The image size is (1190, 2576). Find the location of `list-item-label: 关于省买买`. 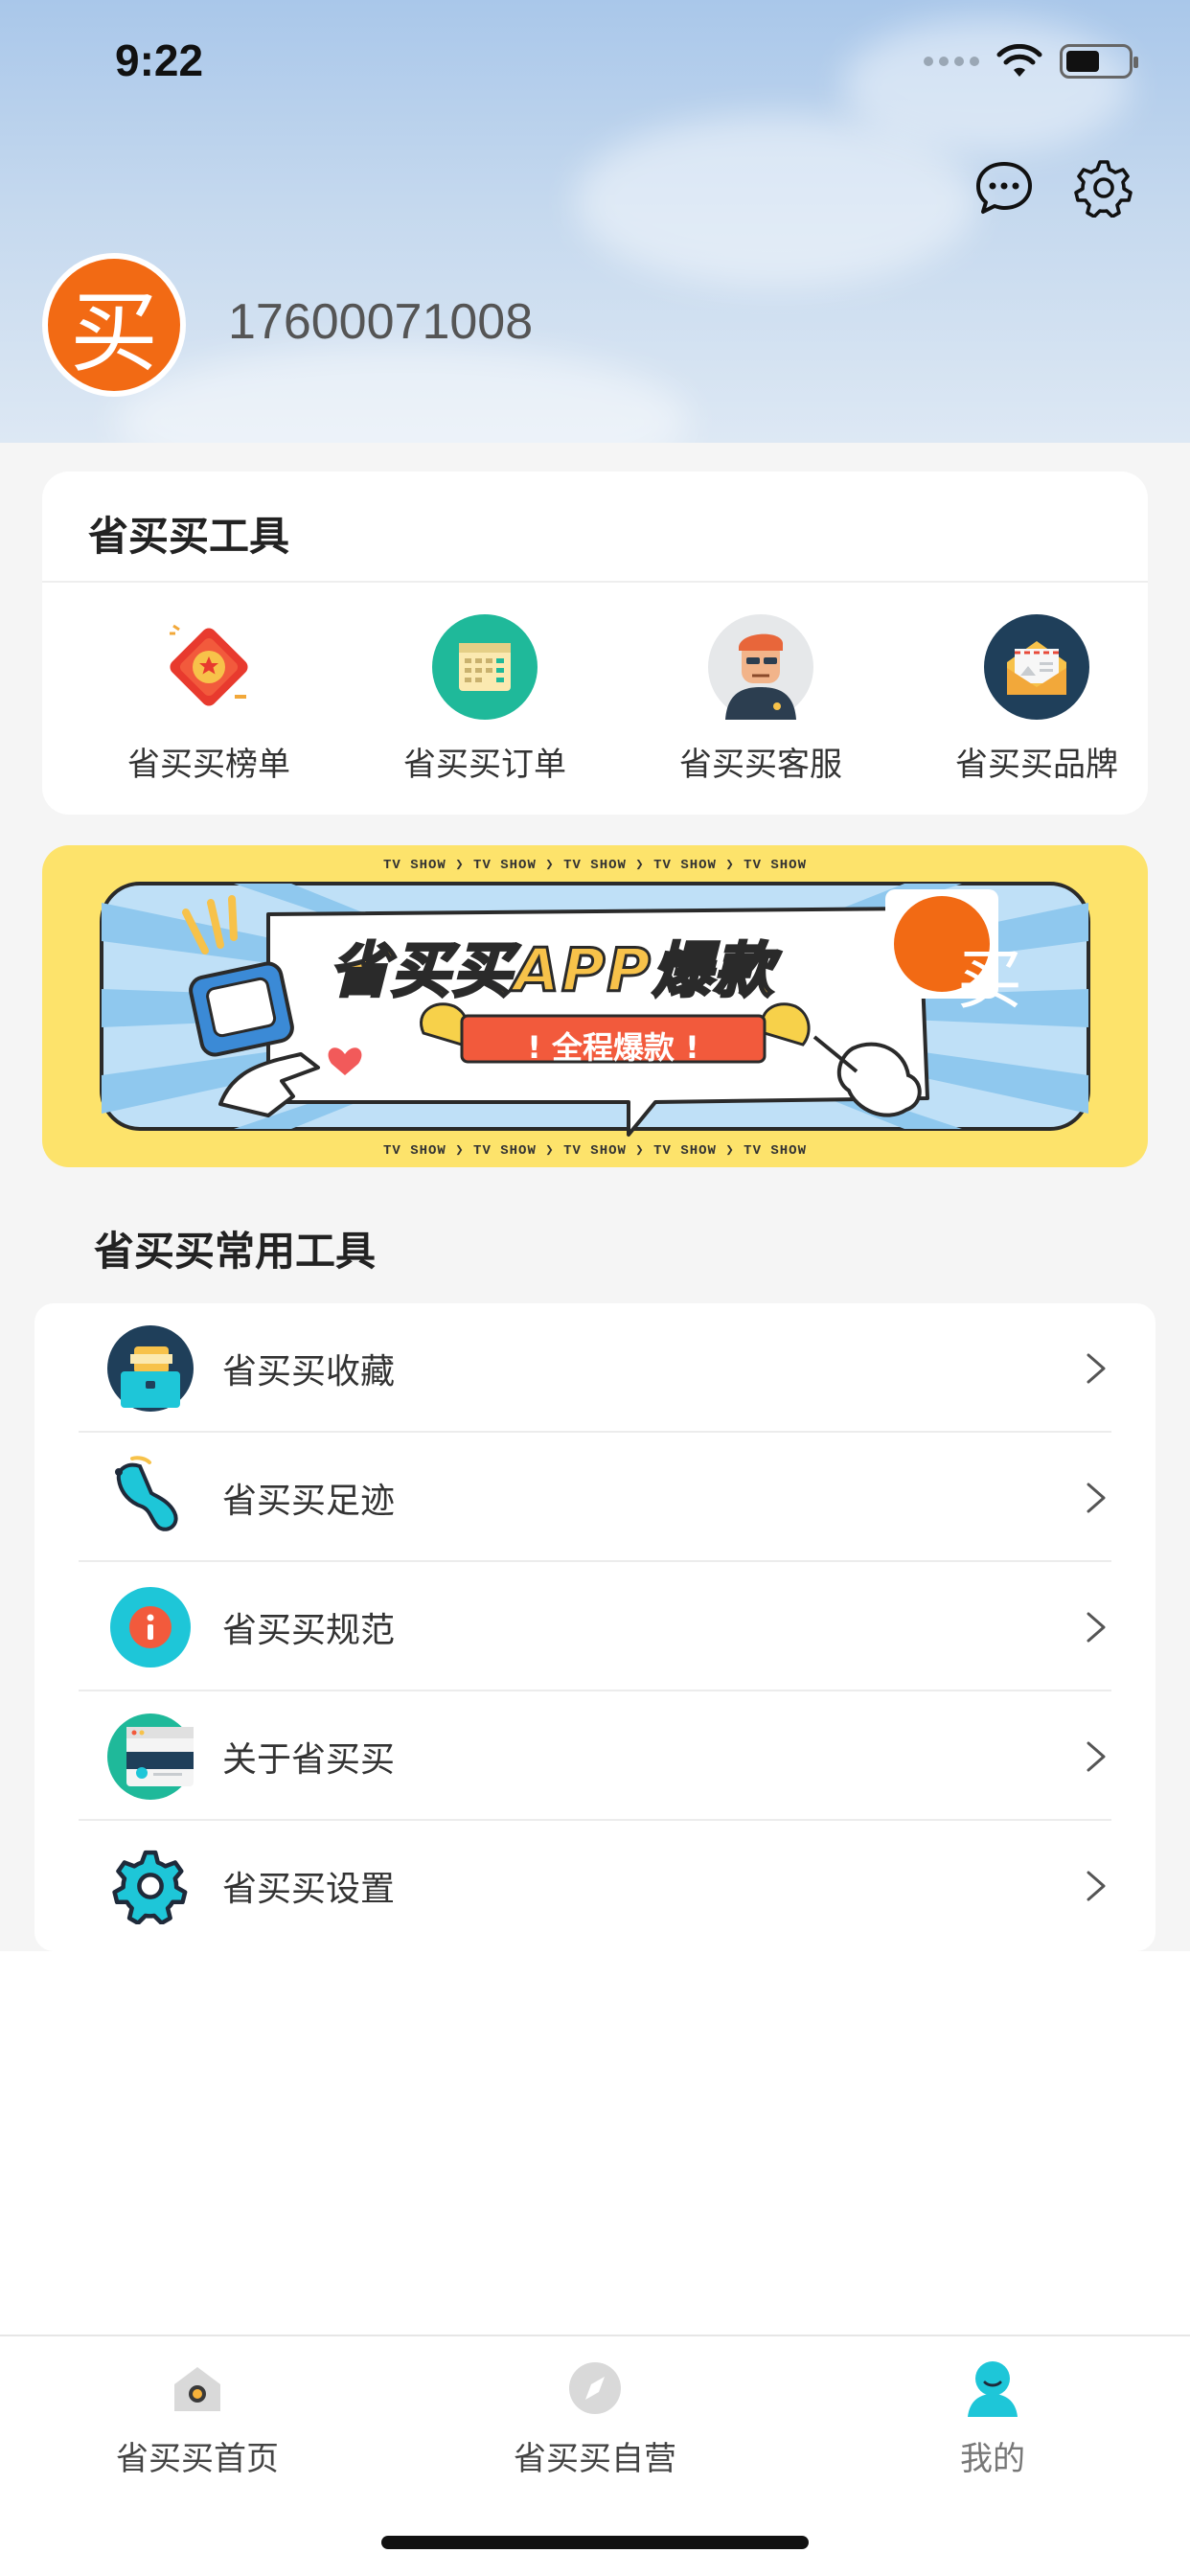

list-item-label: 关于省买买 is located at coordinates (309, 1759).